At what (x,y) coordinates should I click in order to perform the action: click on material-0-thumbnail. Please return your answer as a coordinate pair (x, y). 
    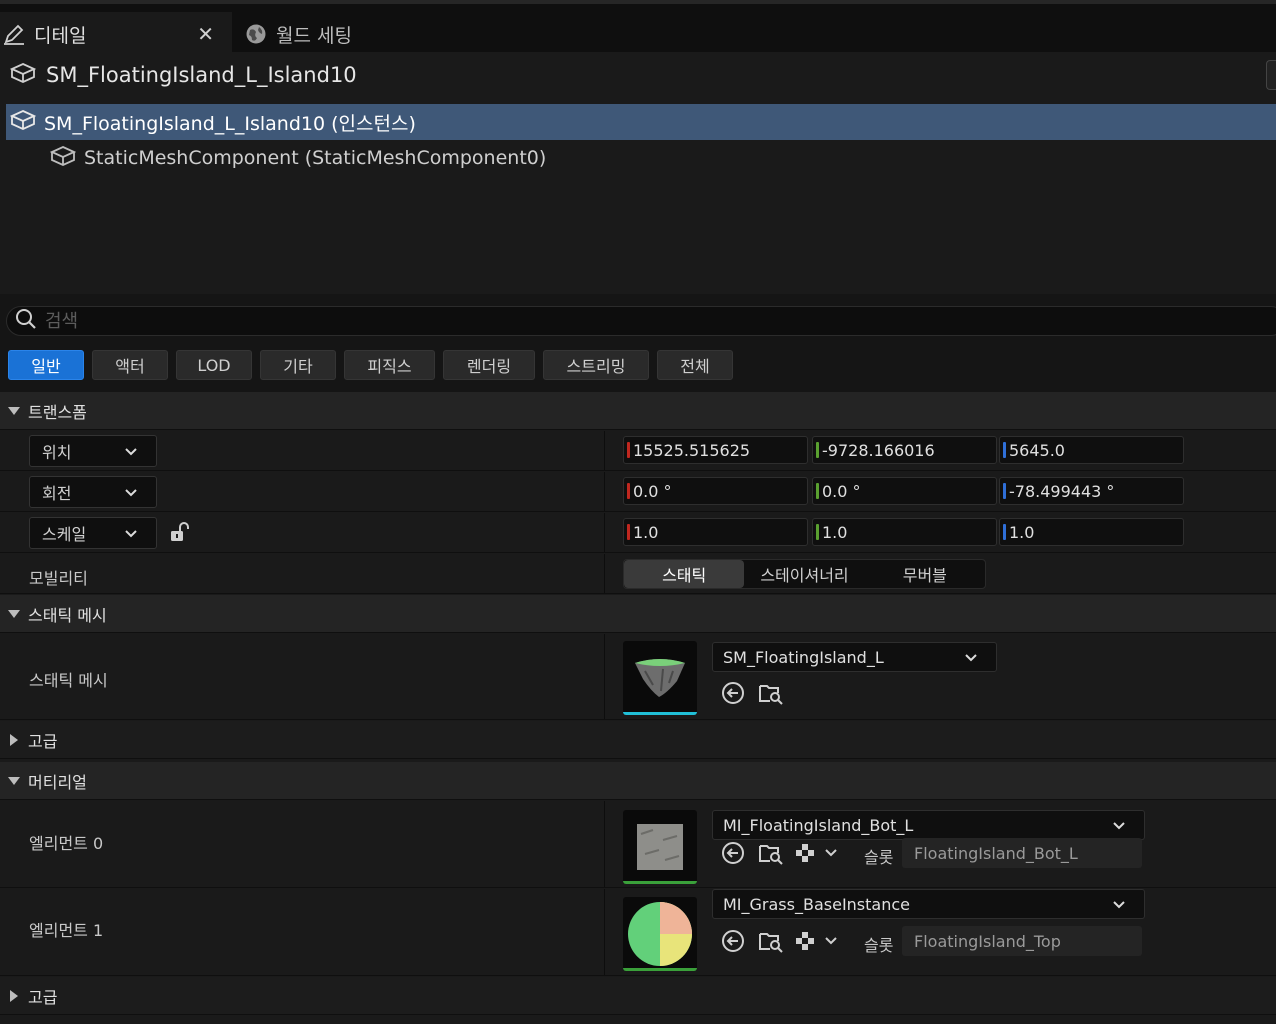
    Looking at the image, I should click on (660, 847).